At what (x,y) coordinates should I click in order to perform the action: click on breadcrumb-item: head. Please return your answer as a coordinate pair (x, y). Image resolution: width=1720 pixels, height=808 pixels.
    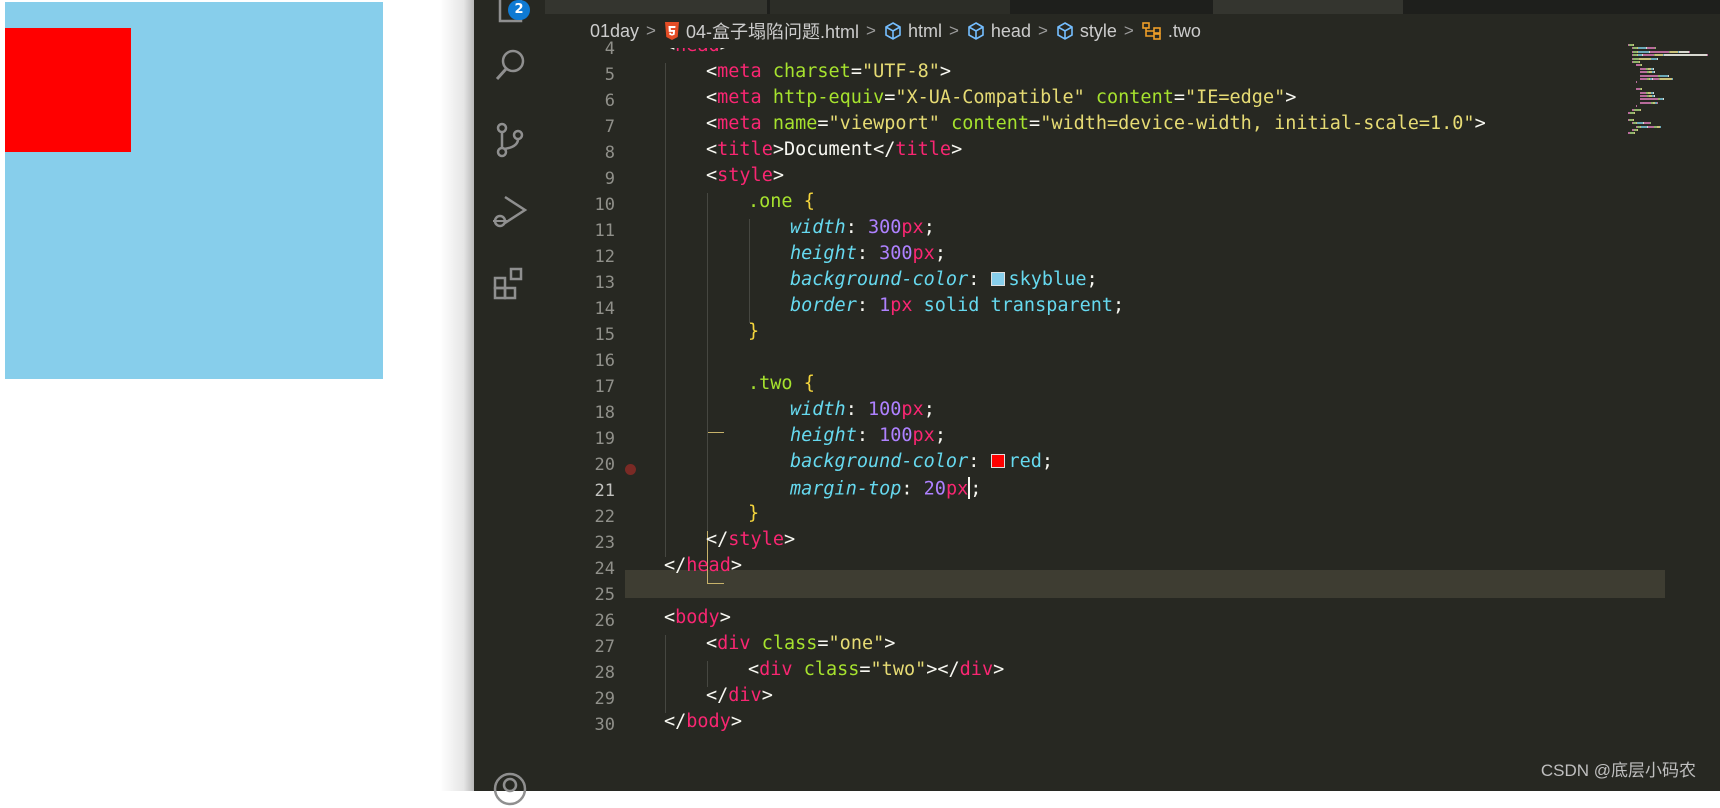
    Looking at the image, I should click on (999, 31).